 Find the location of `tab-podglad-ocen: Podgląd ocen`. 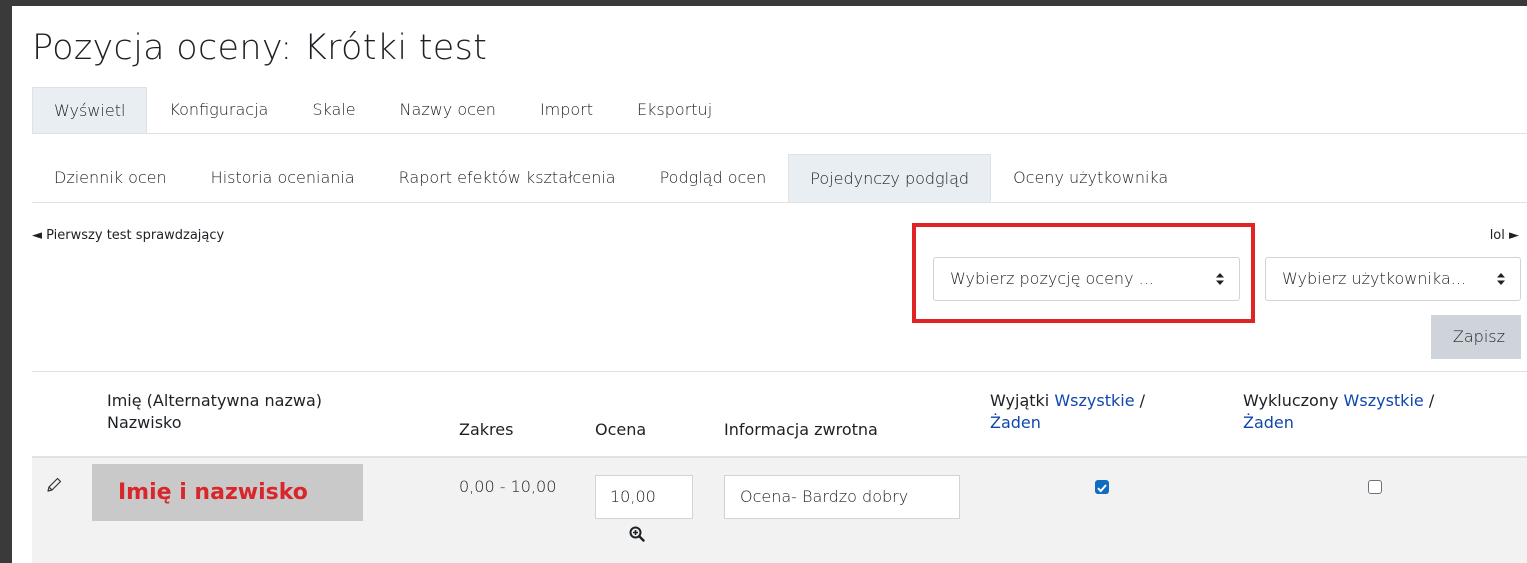

tab-podglad-ocen: Podgląd ocen is located at coordinates (713, 178).